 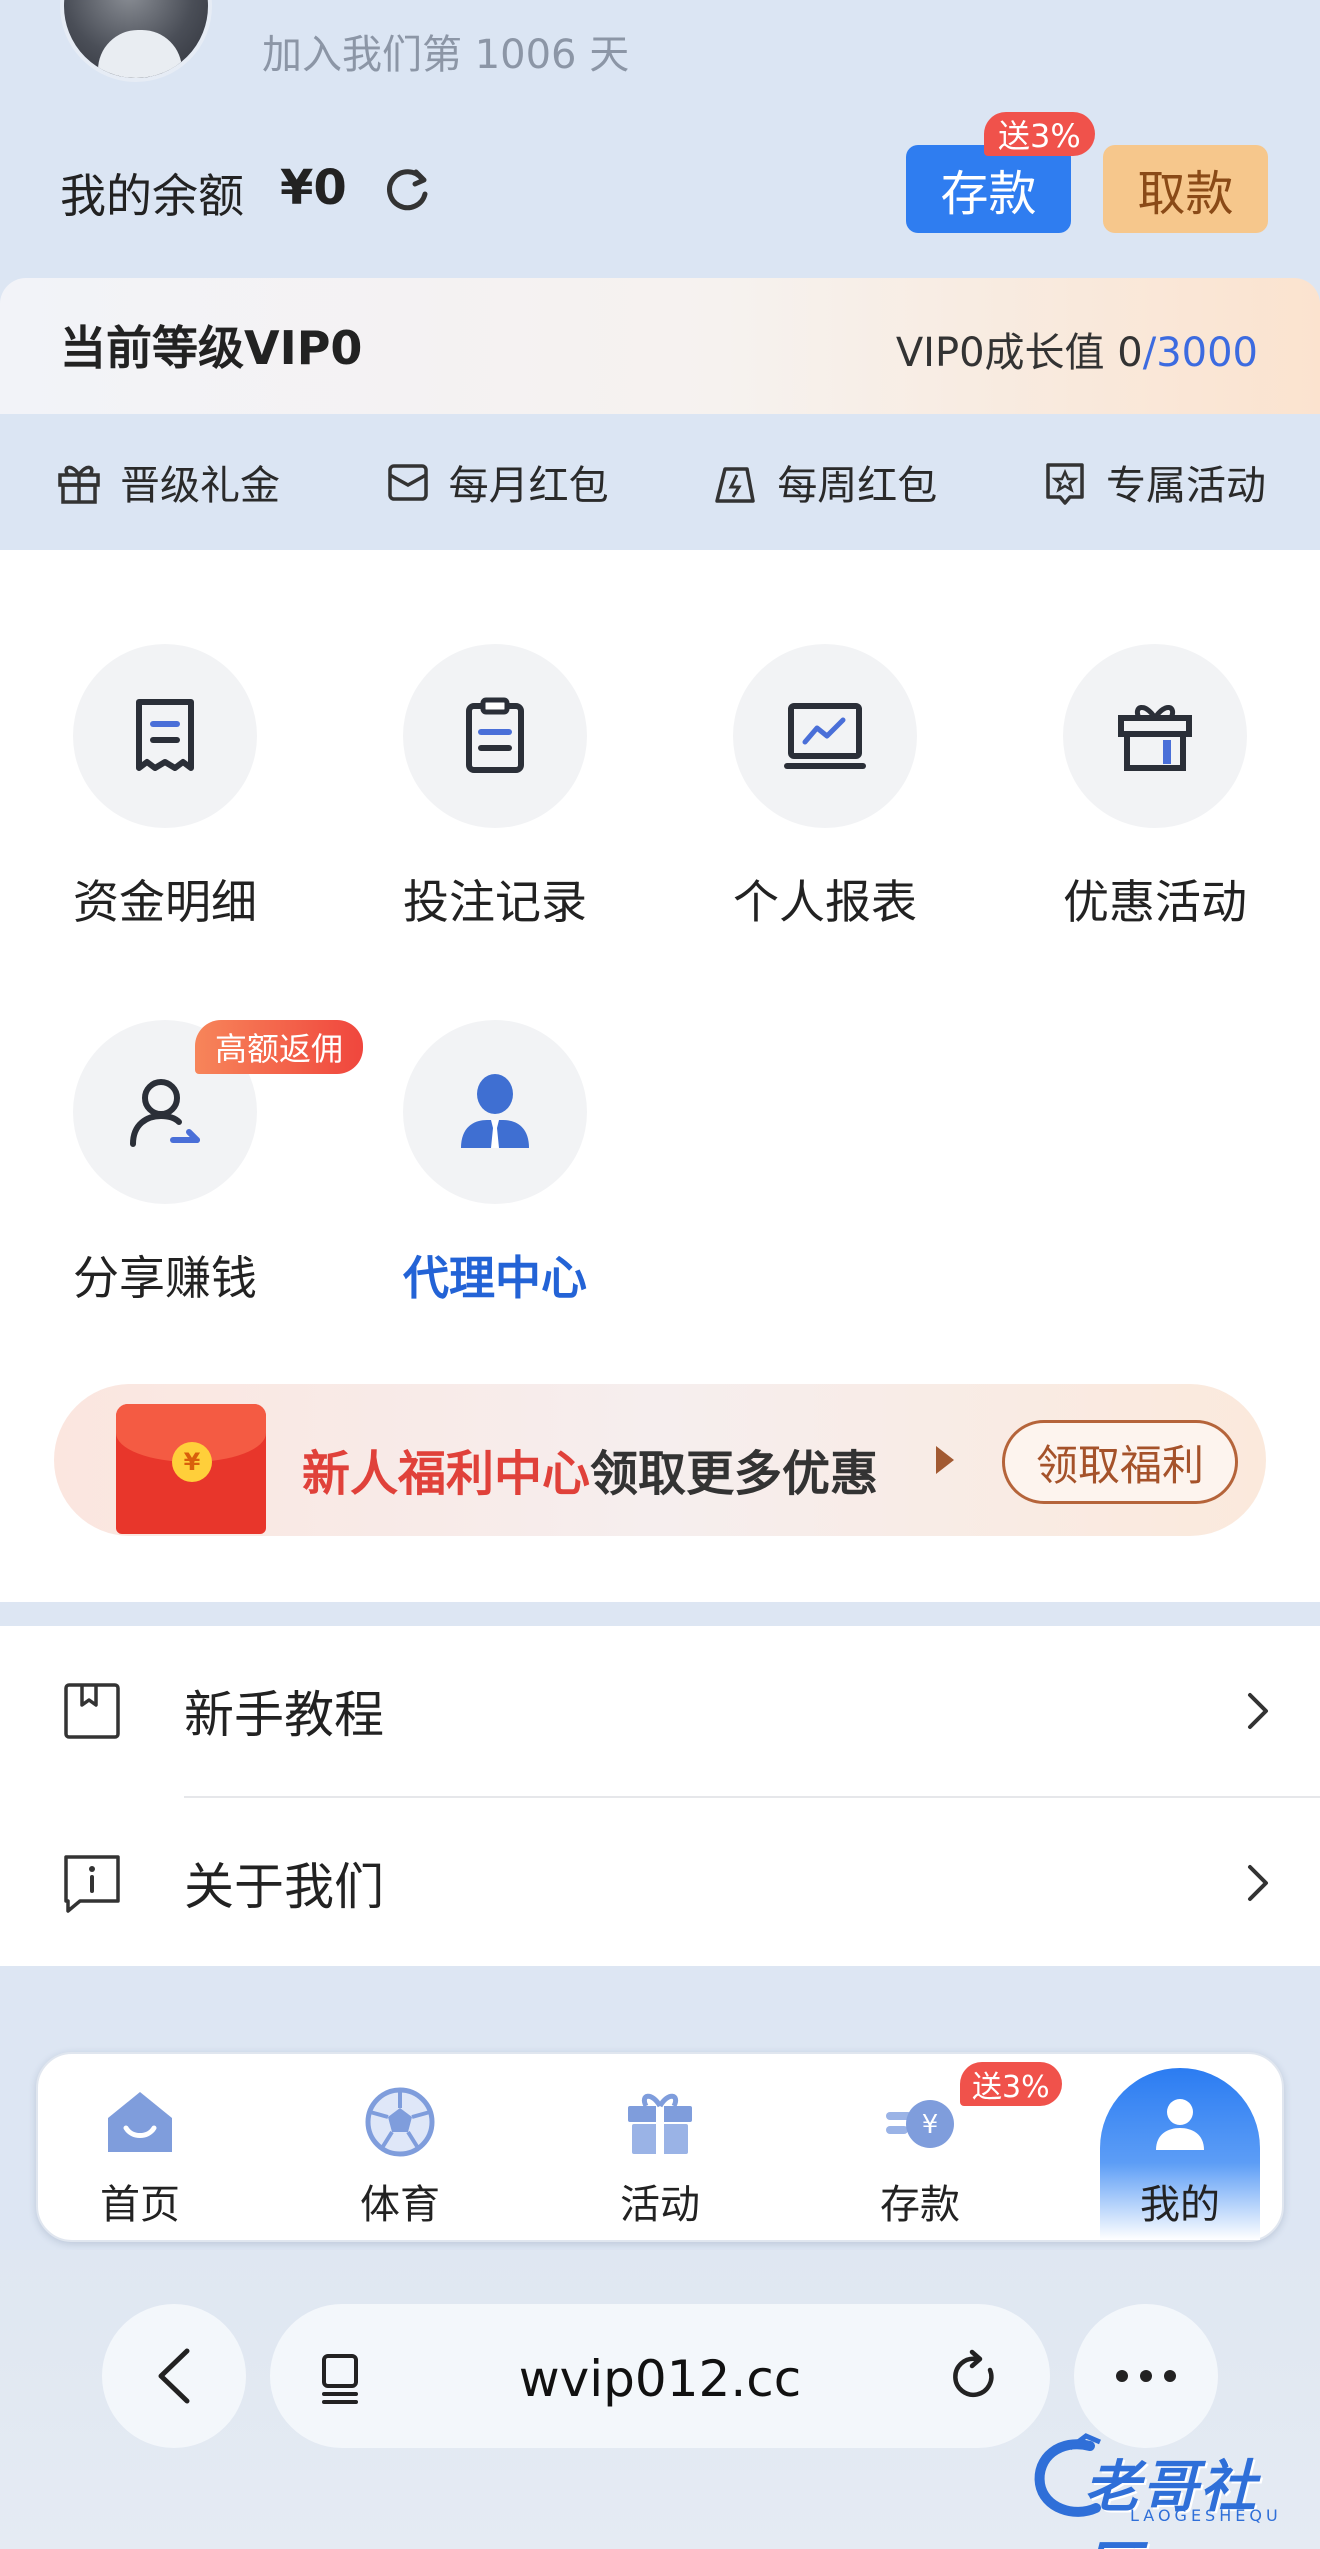 I want to click on info-list: 新手教程 关于我们, so click(x=660, y=1796).